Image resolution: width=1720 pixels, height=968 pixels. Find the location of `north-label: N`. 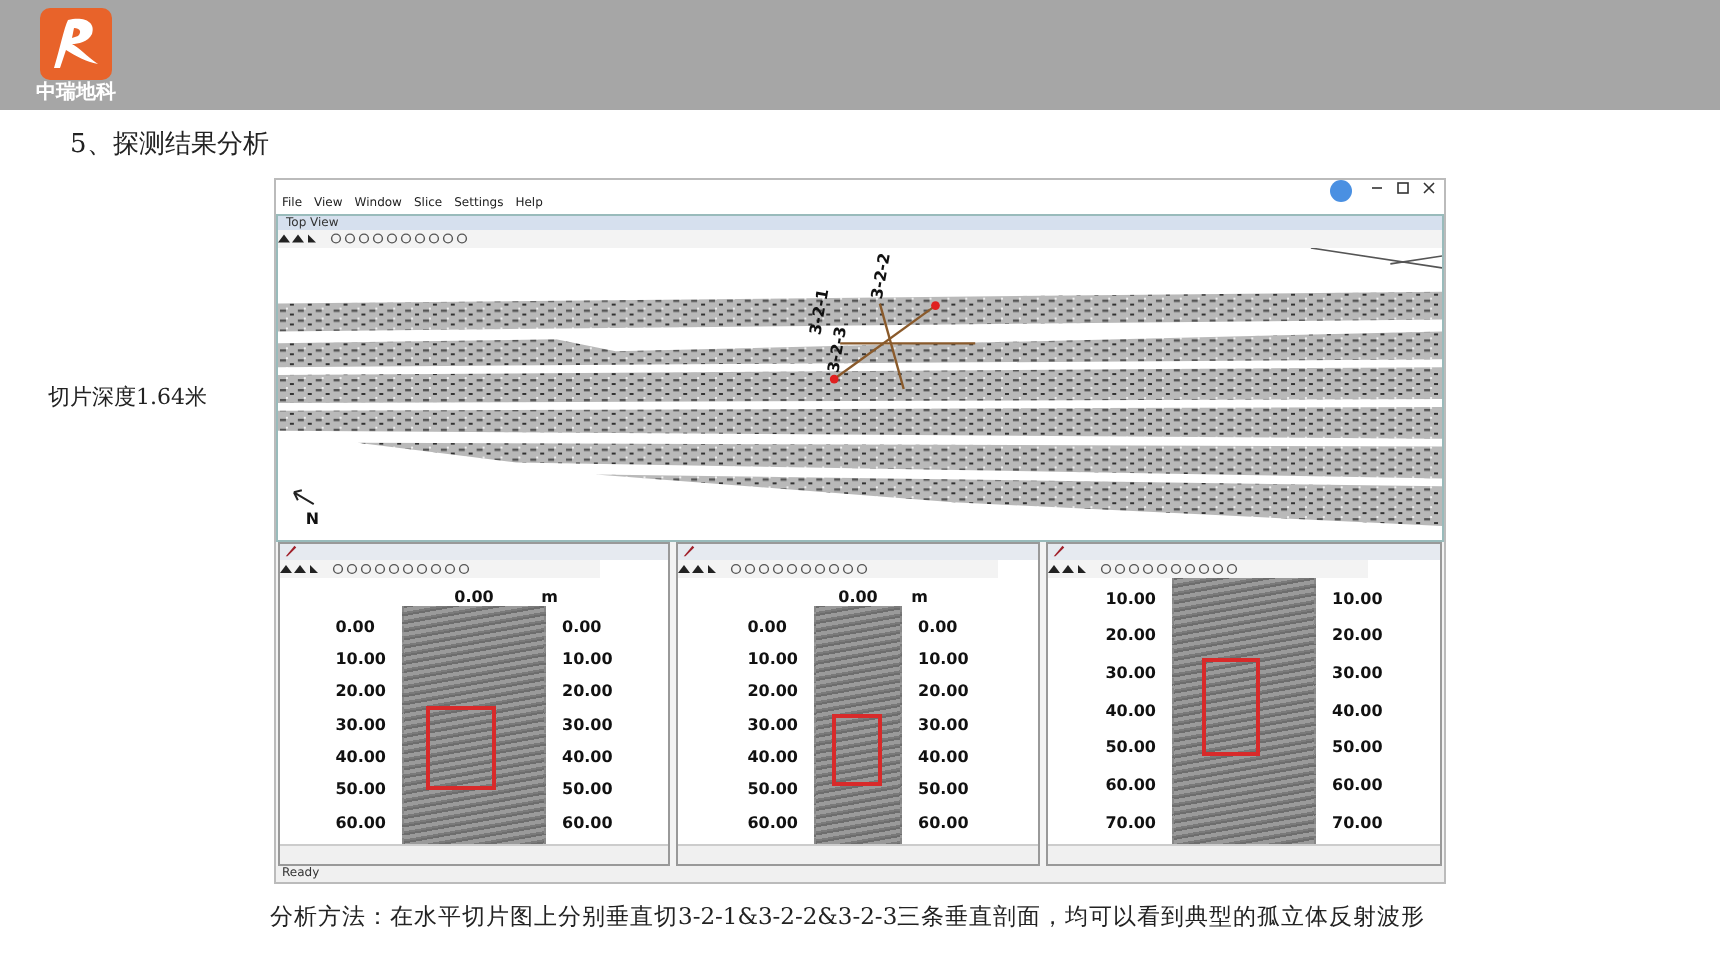

north-label: N is located at coordinates (312, 518).